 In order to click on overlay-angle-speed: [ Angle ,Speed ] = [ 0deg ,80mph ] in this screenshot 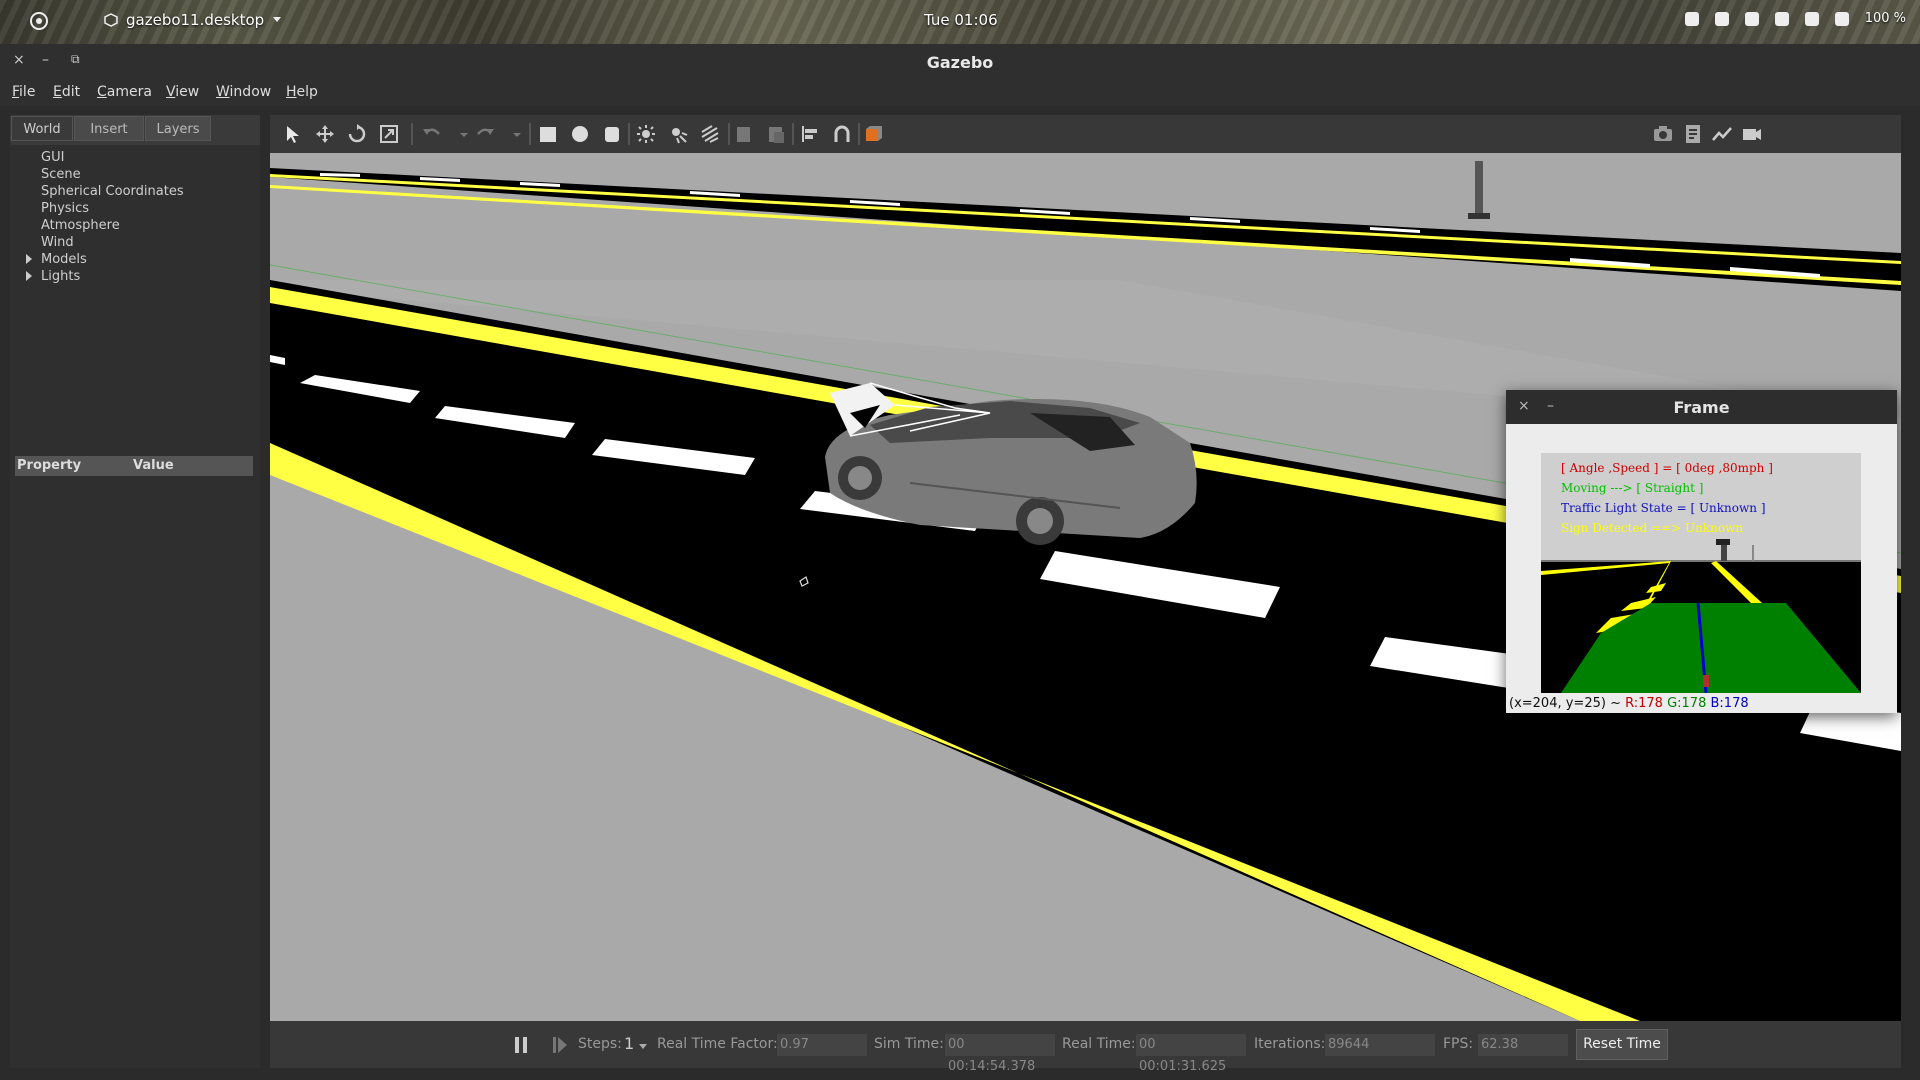, I will do `click(1667, 468)`.